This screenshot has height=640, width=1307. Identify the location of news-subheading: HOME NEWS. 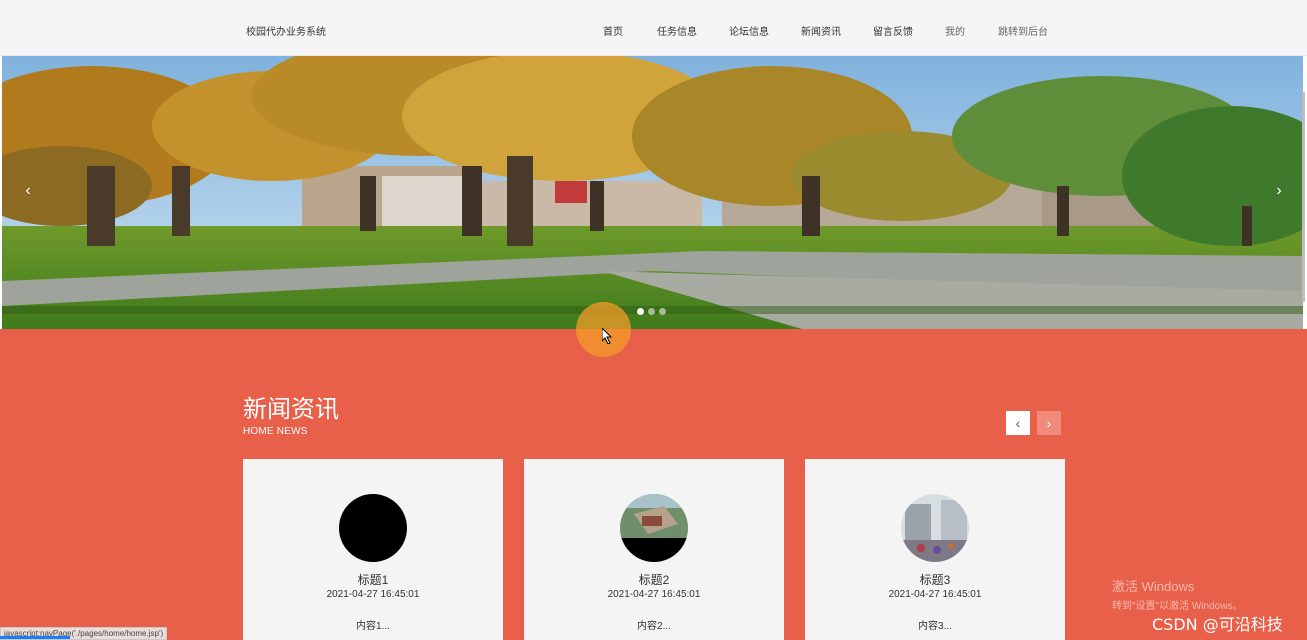
(275, 431).